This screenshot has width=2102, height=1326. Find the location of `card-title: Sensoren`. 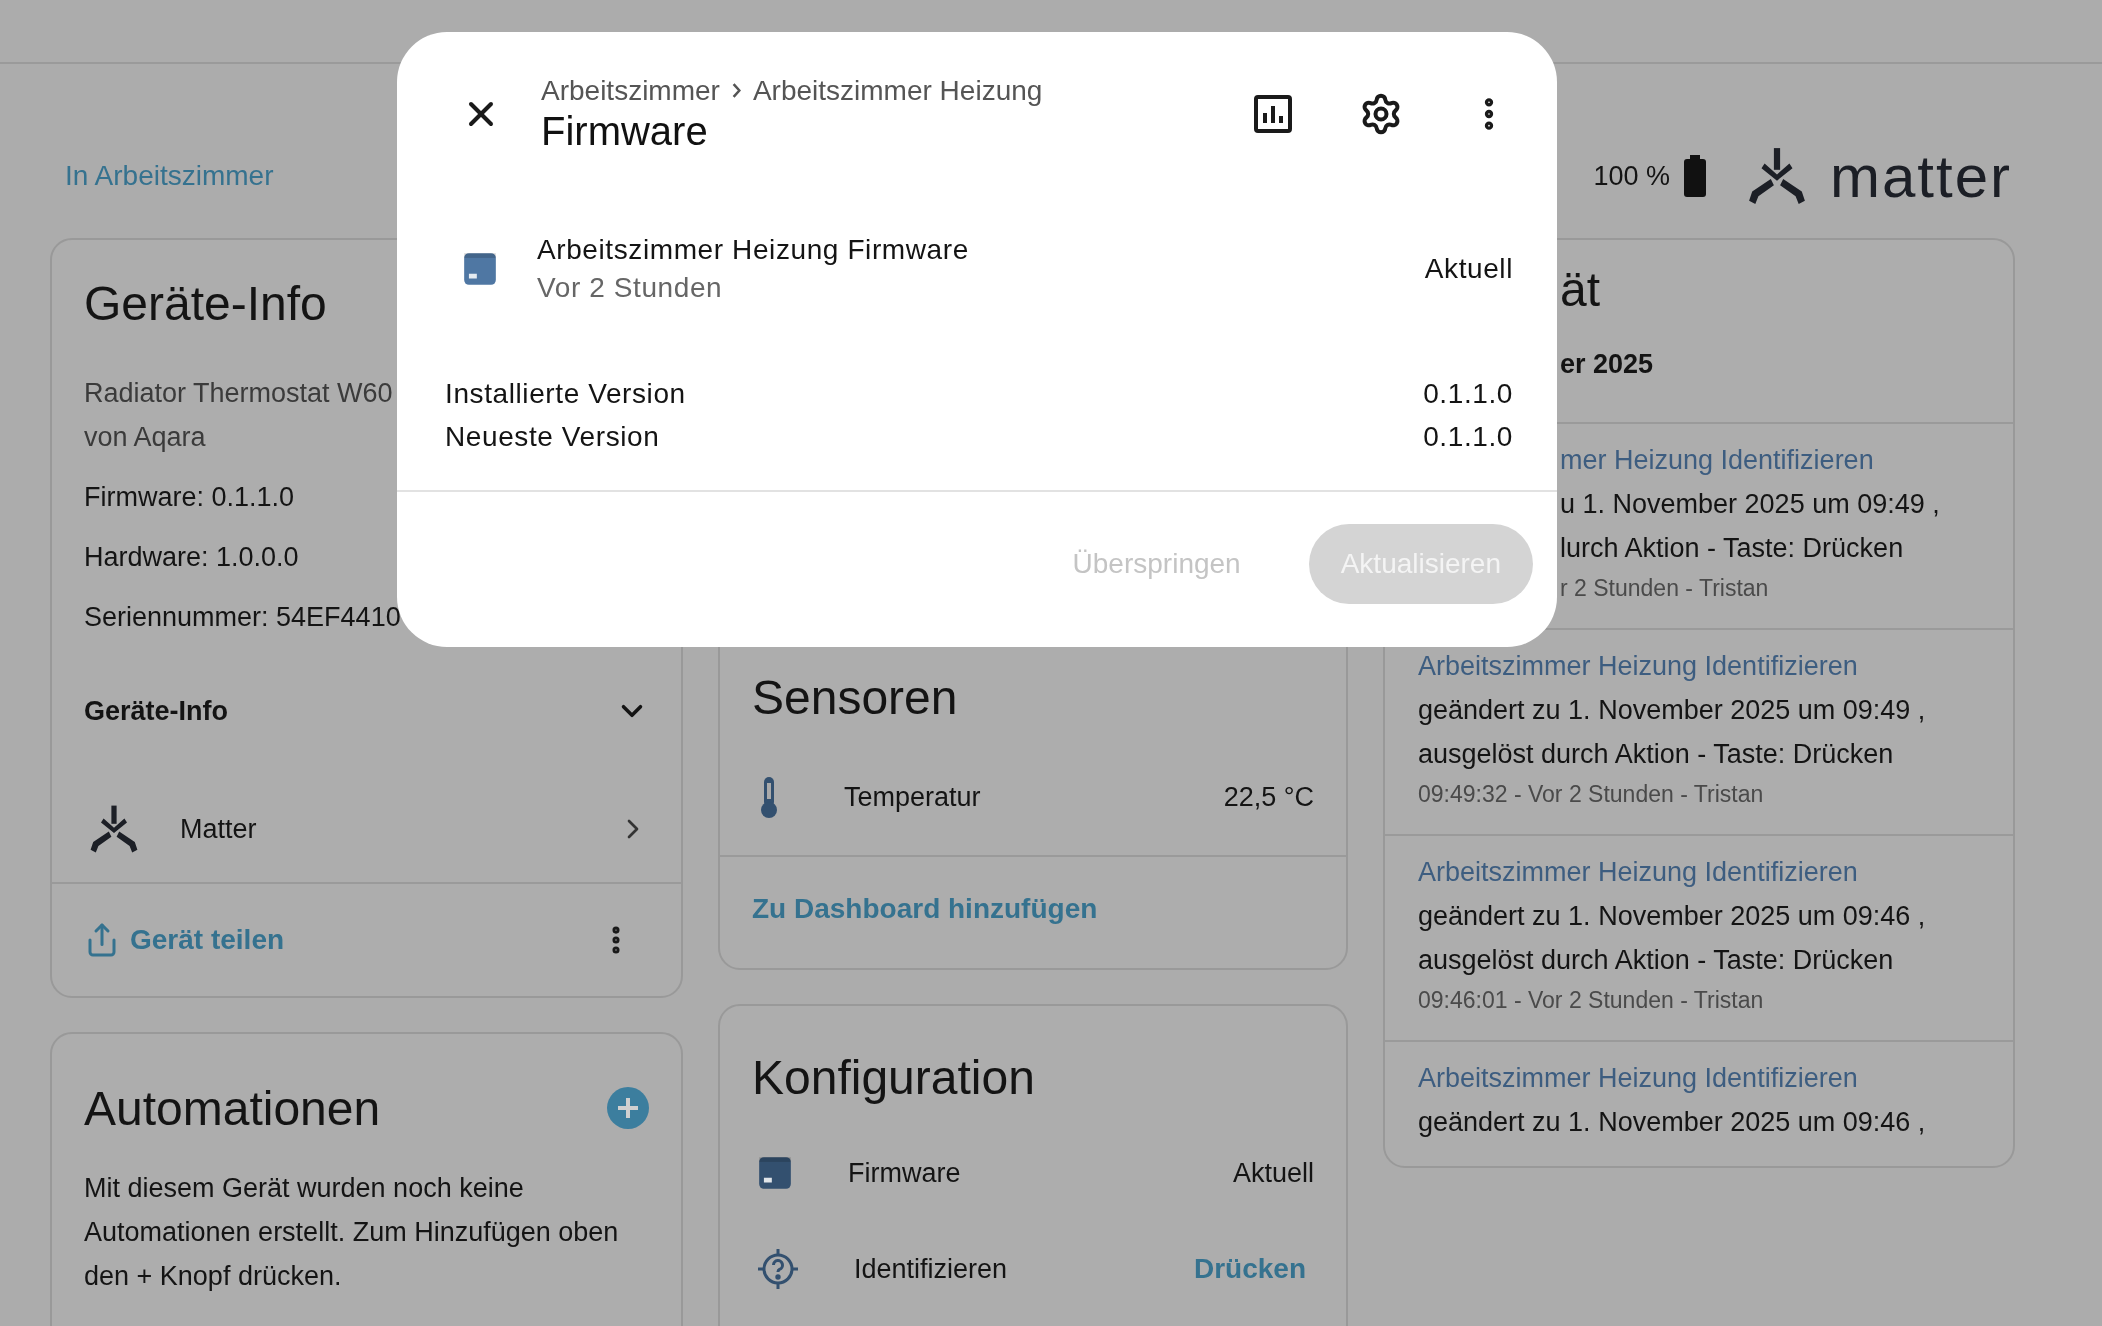

card-title: Sensoren is located at coordinates (855, 698).